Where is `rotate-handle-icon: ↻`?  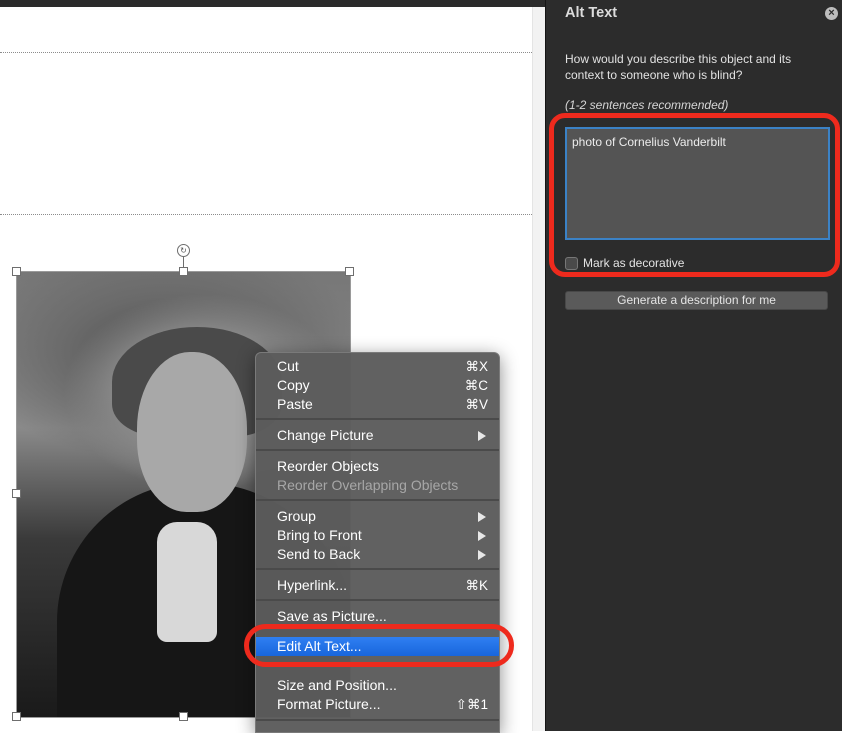
rotate-handle-icon: ↻ is located at coordinates (183, 250).